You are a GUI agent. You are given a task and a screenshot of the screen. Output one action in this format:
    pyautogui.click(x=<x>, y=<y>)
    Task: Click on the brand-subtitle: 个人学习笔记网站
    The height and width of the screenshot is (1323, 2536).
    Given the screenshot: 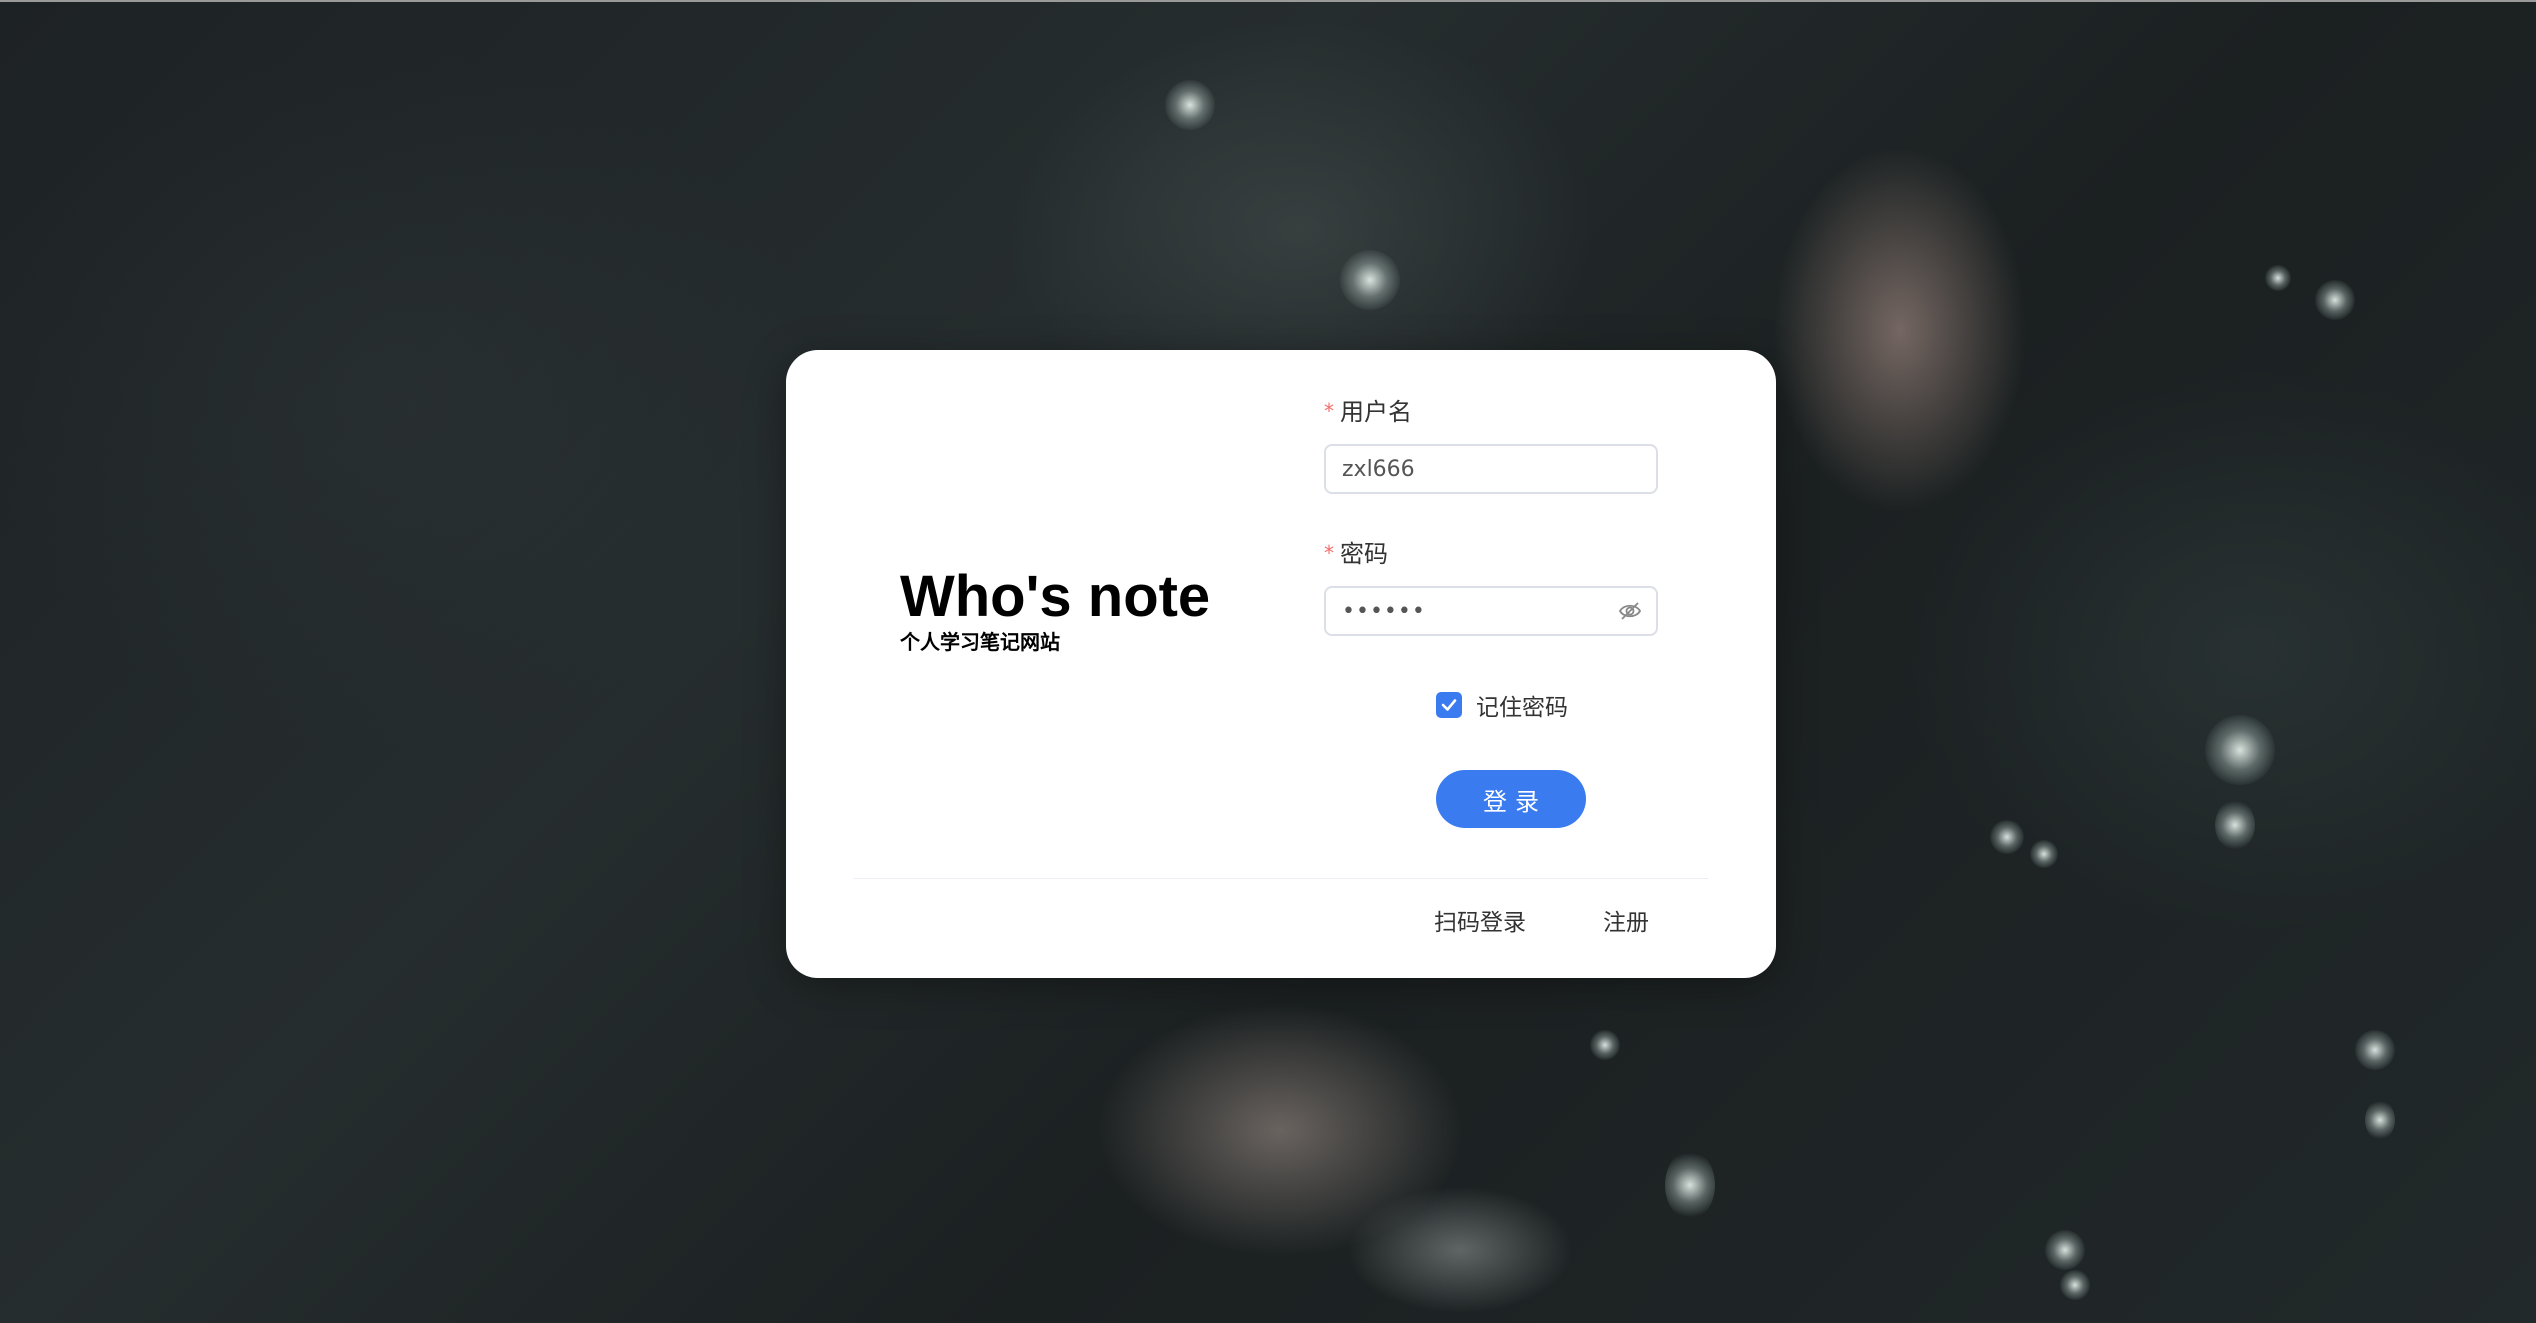 What is the action you would take?
    pyautogui.click(x=980, y=642)
    